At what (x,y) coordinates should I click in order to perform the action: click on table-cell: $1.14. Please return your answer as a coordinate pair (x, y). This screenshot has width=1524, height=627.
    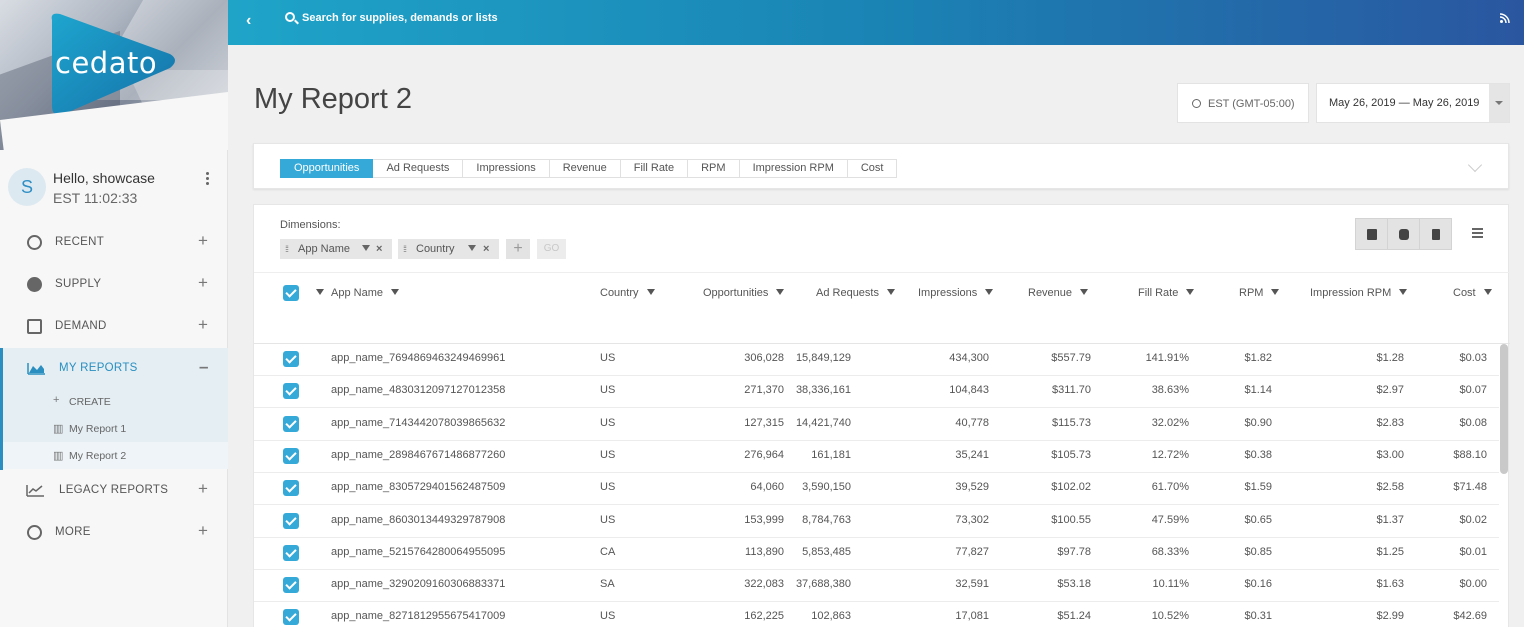
    Looking at the image, I should click on (1258, 390).